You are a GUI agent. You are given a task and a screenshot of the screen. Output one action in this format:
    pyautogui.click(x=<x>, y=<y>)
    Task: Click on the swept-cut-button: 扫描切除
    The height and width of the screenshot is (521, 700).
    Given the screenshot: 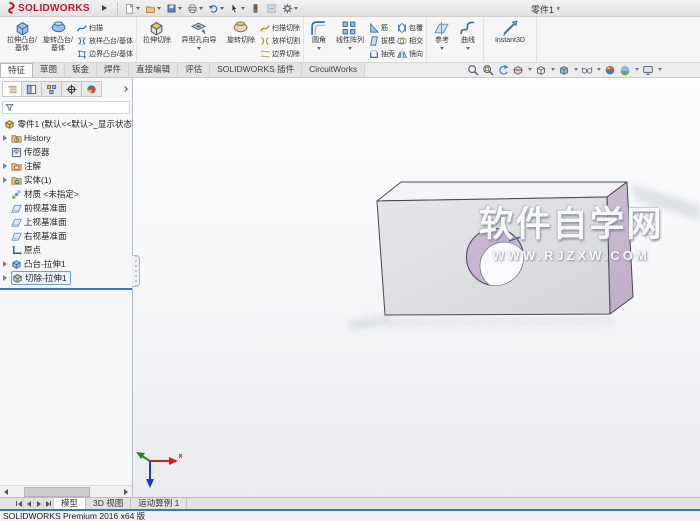 What is the action you would take?
    pyautogui.click(x=280, y=27)
    